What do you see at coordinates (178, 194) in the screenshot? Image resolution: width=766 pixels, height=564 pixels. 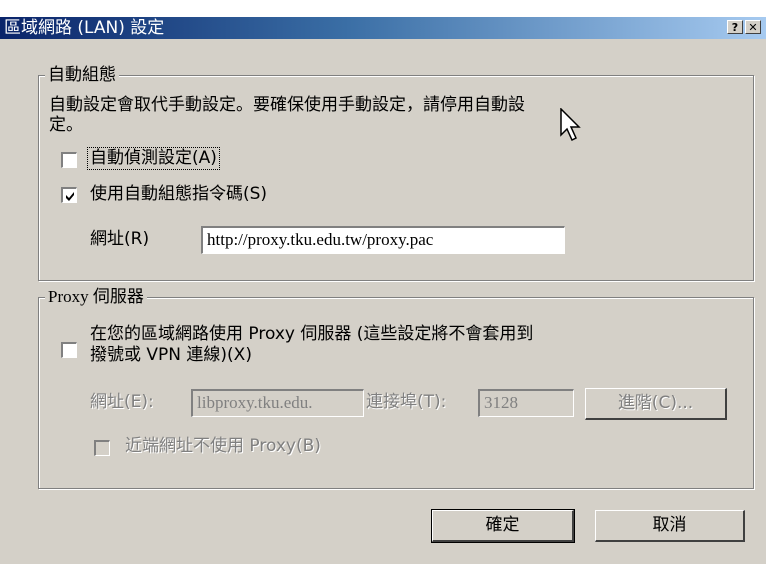 I see `use-script-label: 使用自動組態指令碼(S)` at bounding box center [178, 194].